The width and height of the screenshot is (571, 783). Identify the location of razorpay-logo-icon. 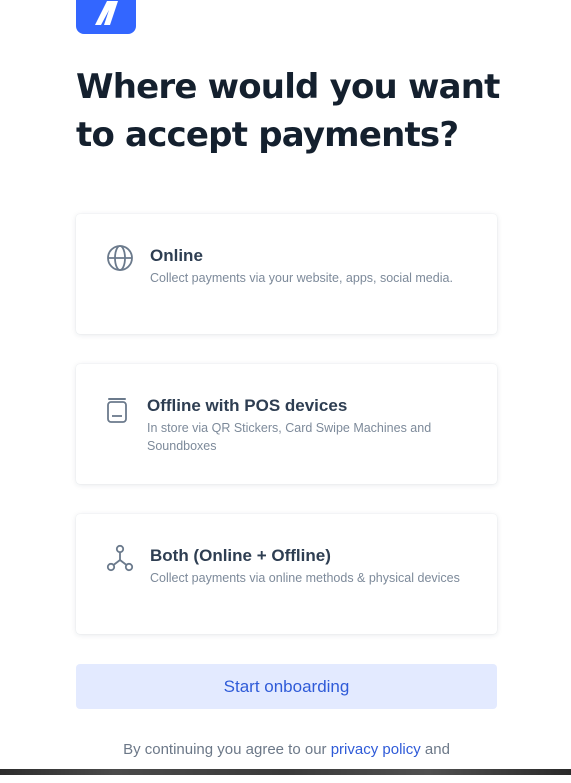
(106, 13).